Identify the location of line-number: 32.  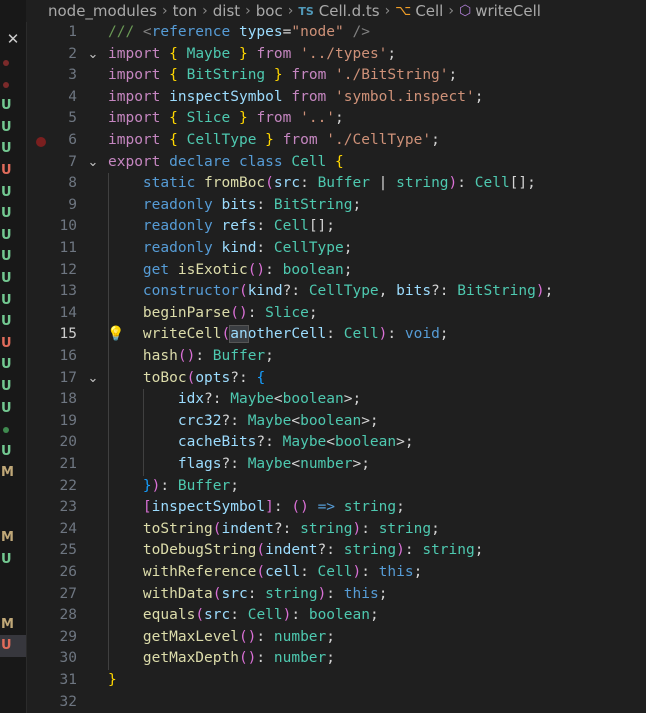
(68, 701).